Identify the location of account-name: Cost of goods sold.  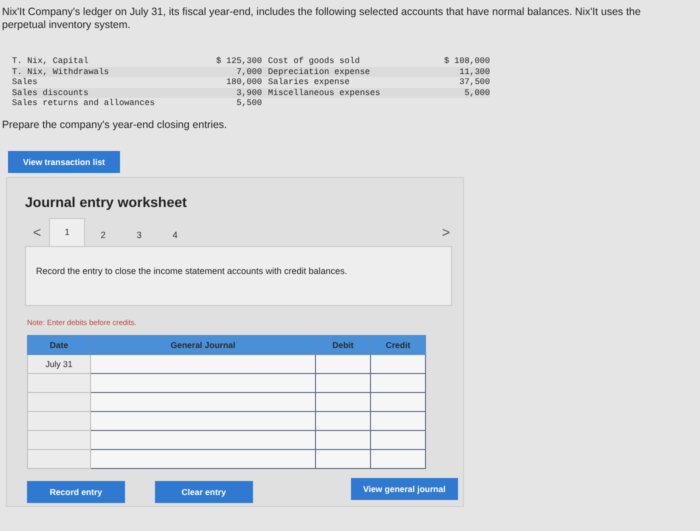
(314, 61).